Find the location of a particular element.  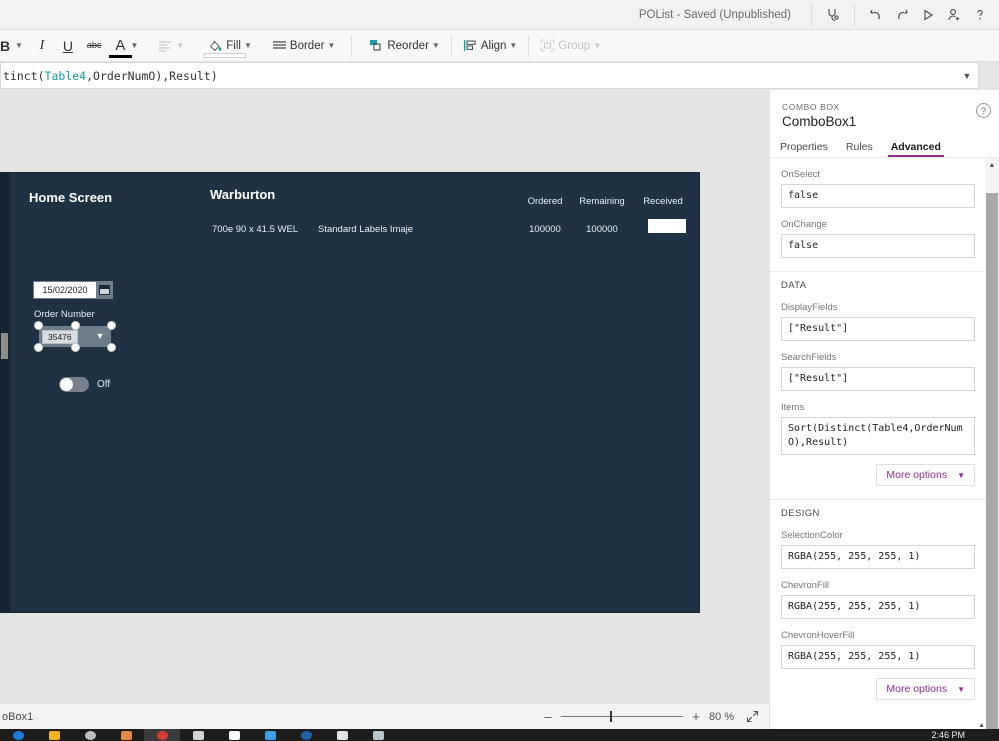

zoom-in-button: + is located at coordinates (696, 716).